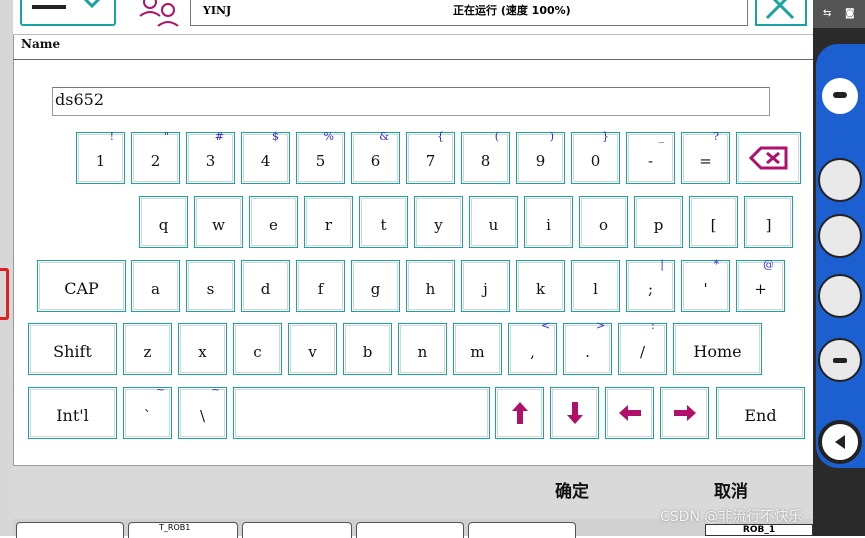 This screenshot has height=538, width=865. Describe the element at coordinates (218, 222) in the screenshot. I see `key-w: w` at that location.